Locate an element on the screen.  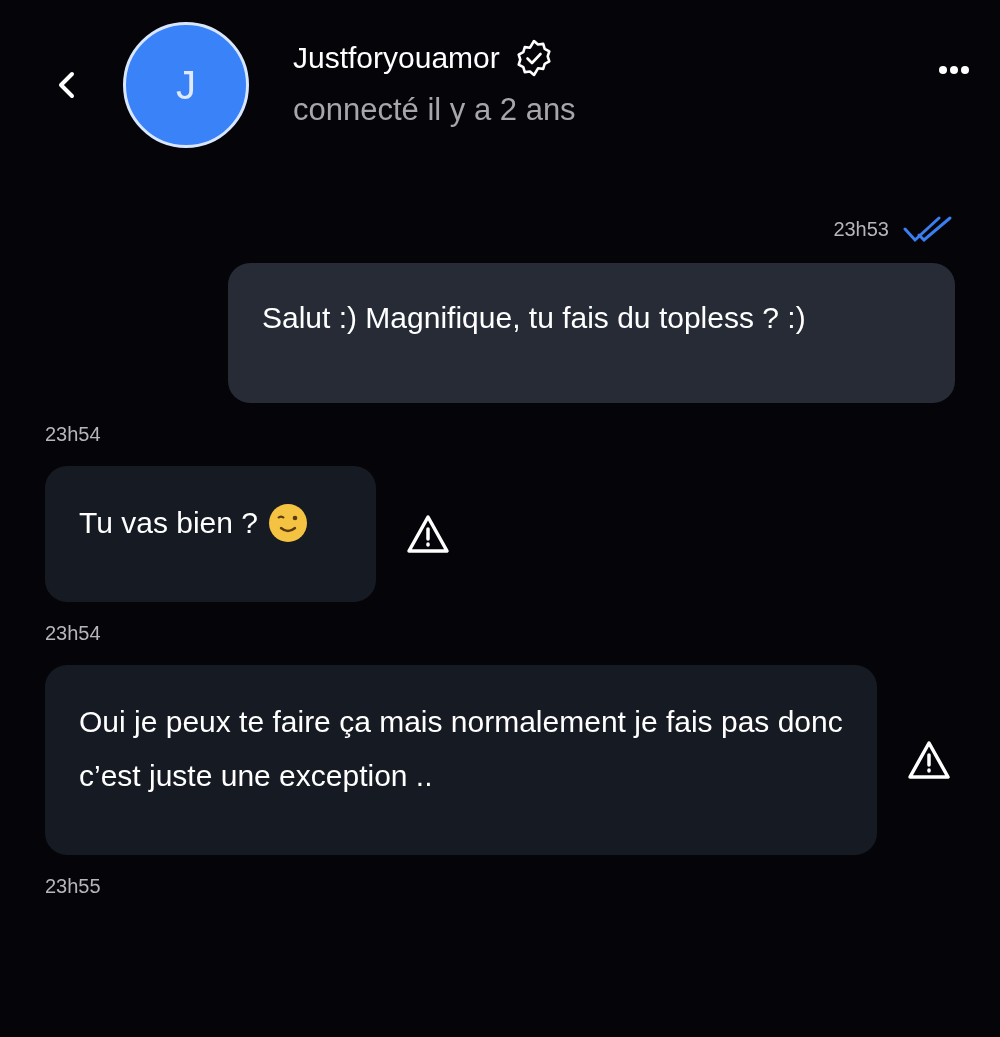
message-time: 23h55 is located at coordinates (73, 886).